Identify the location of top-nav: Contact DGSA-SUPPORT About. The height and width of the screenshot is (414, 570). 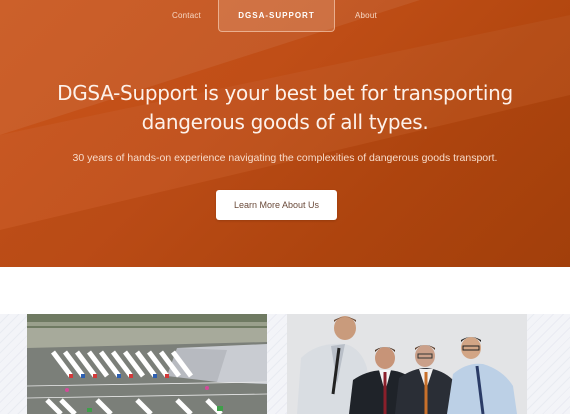
(285, 16).